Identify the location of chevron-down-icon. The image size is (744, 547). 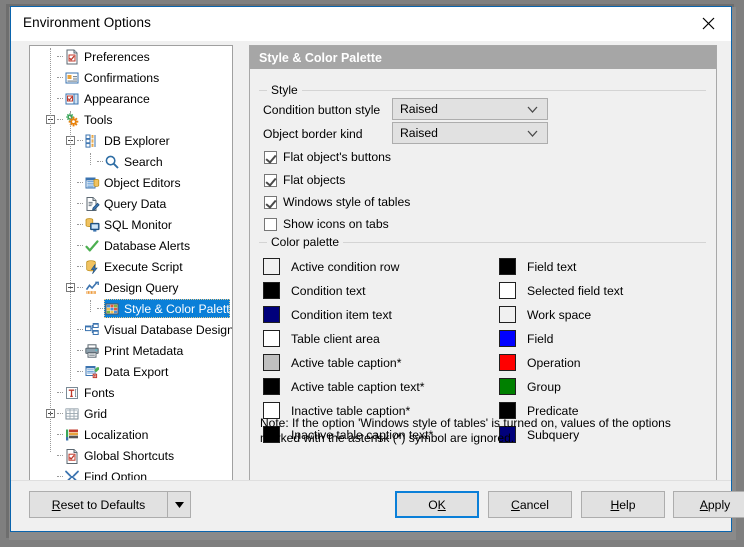
(537, 133).